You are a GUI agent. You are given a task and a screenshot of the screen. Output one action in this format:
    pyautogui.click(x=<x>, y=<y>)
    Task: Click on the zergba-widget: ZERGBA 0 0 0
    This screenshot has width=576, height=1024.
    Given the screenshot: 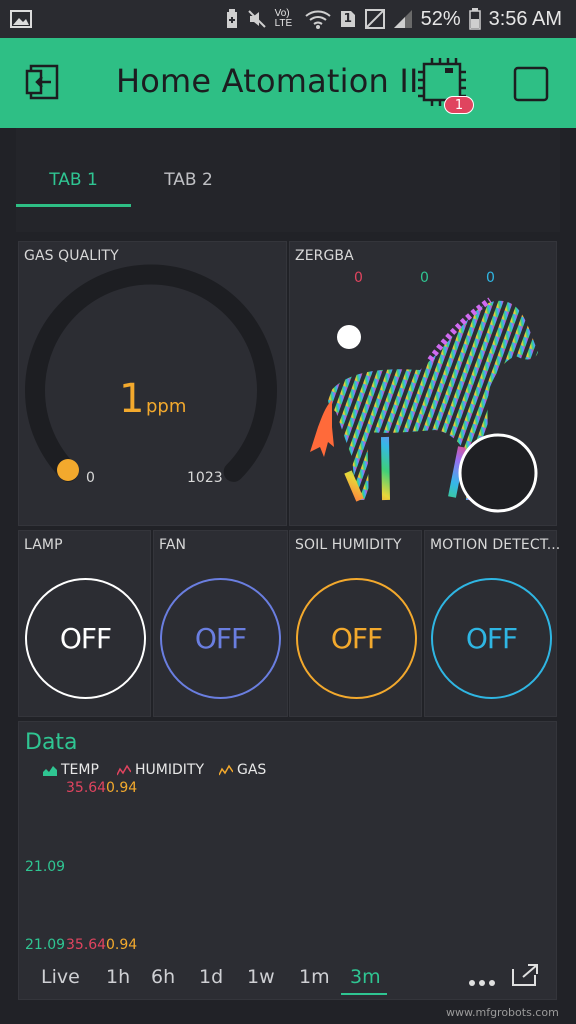 What is the action you would take?
    pyautogui.click(x=423, y=383)
    